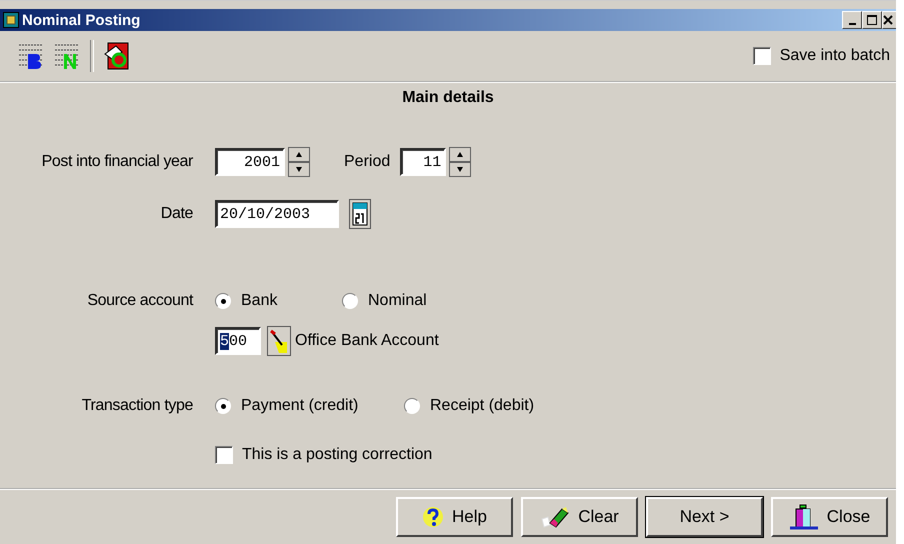 The image size is (904, 544). What do you see at coordinates (299, 406) in the screenshot?
I see `radio-label: Payment (credit)` at bounding box center [299, 406].